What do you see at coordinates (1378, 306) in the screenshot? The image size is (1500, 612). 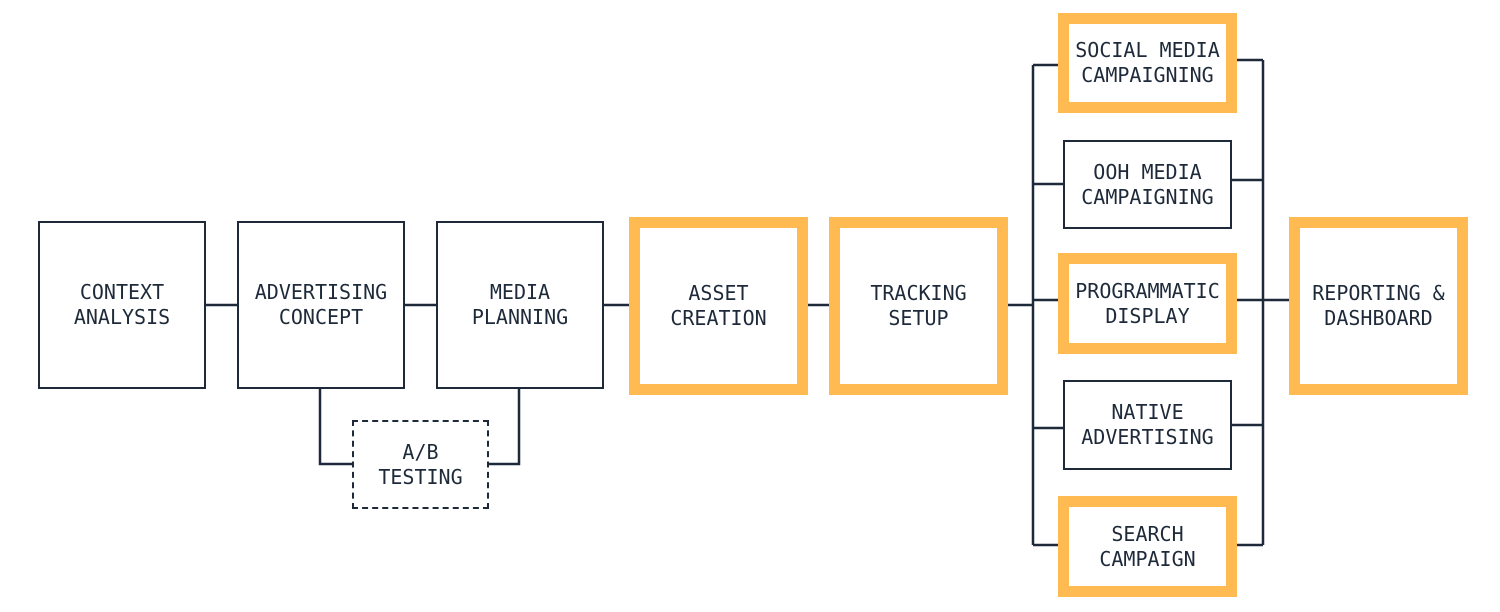 I see `node-reporting-dashboard: REPORTING & DASHBOARD` at bounding box center [1378, 306].